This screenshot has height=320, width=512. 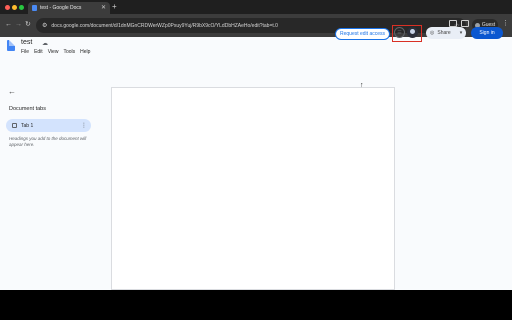 I want to click on bottom-black-bar, so click(x=256, y=305).